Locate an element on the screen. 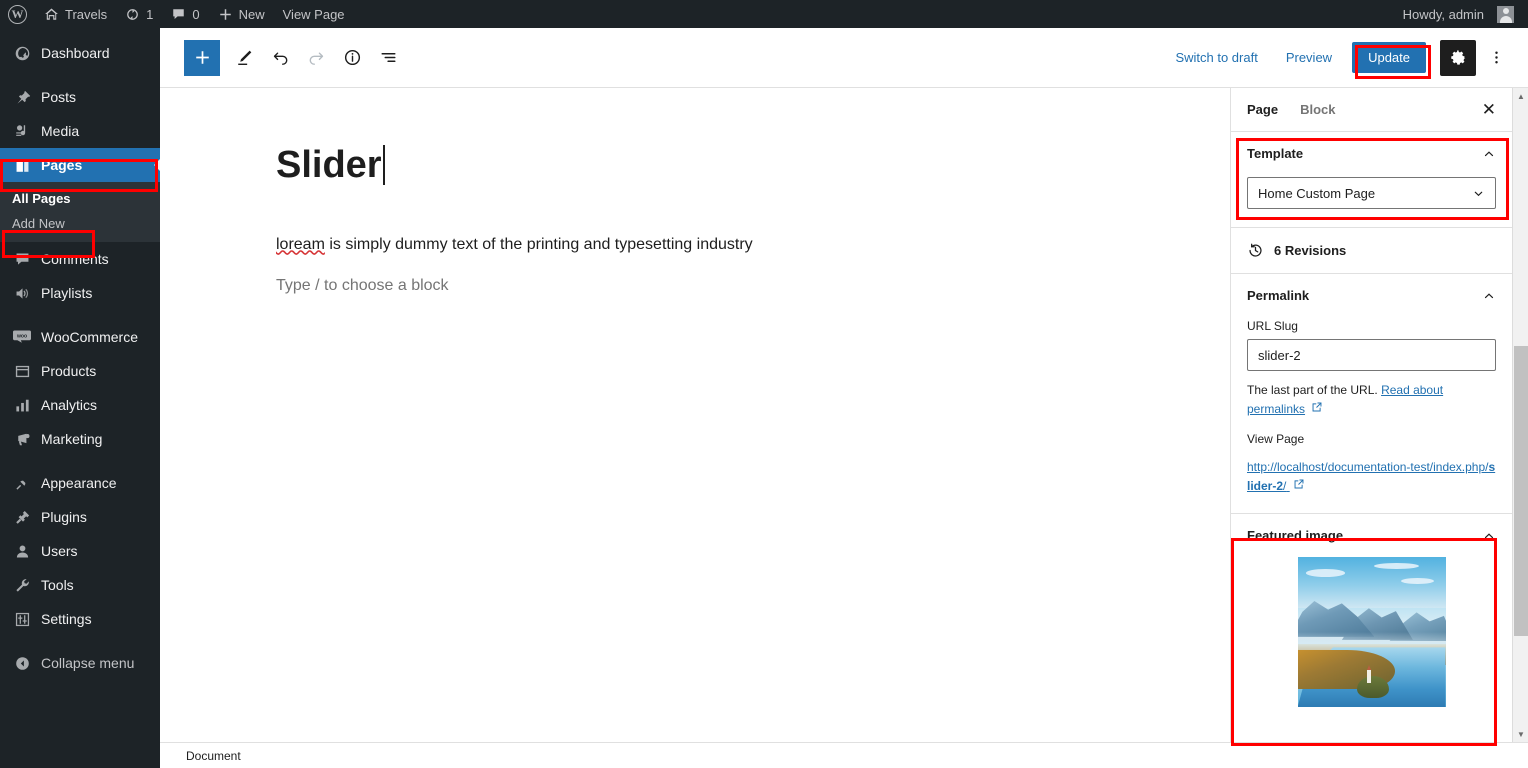 This screenshot has width=1528, height=768. sidebar-item-posts: Posts is located at coordinates (80, 97).